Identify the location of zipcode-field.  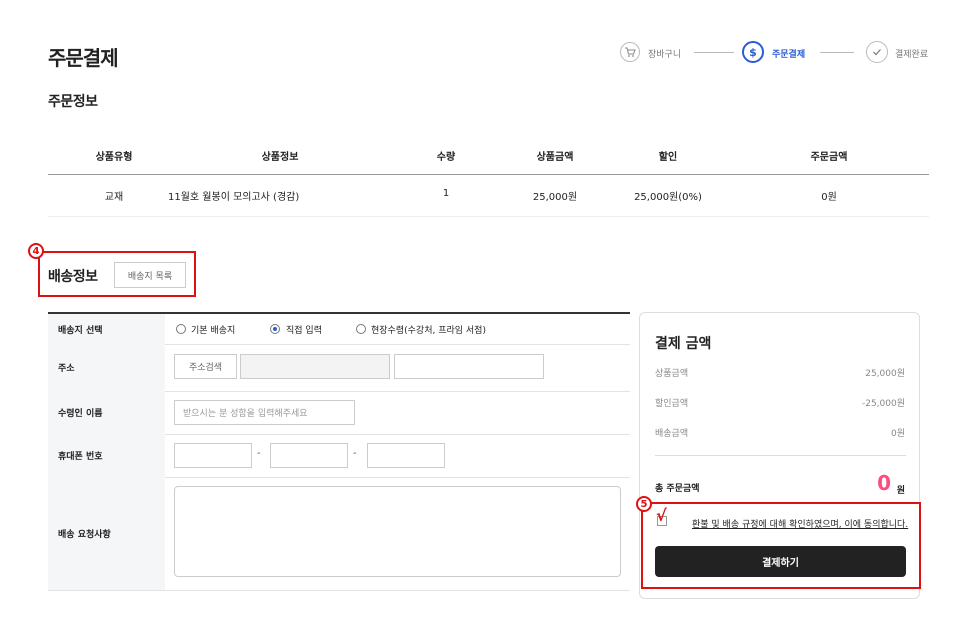
(315, 366).